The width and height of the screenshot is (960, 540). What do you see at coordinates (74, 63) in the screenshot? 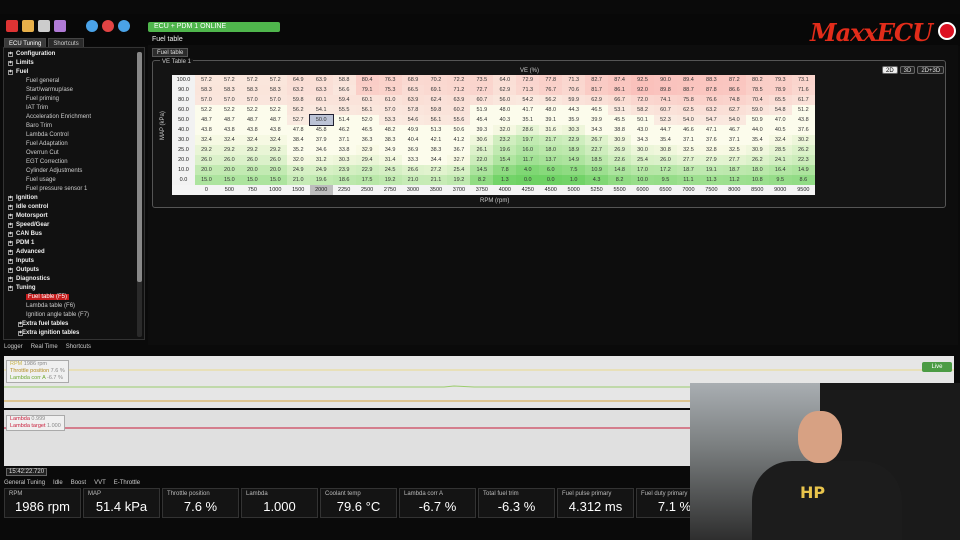
I see `sidebar-item: + Limits` at bounding box center [74, 63].